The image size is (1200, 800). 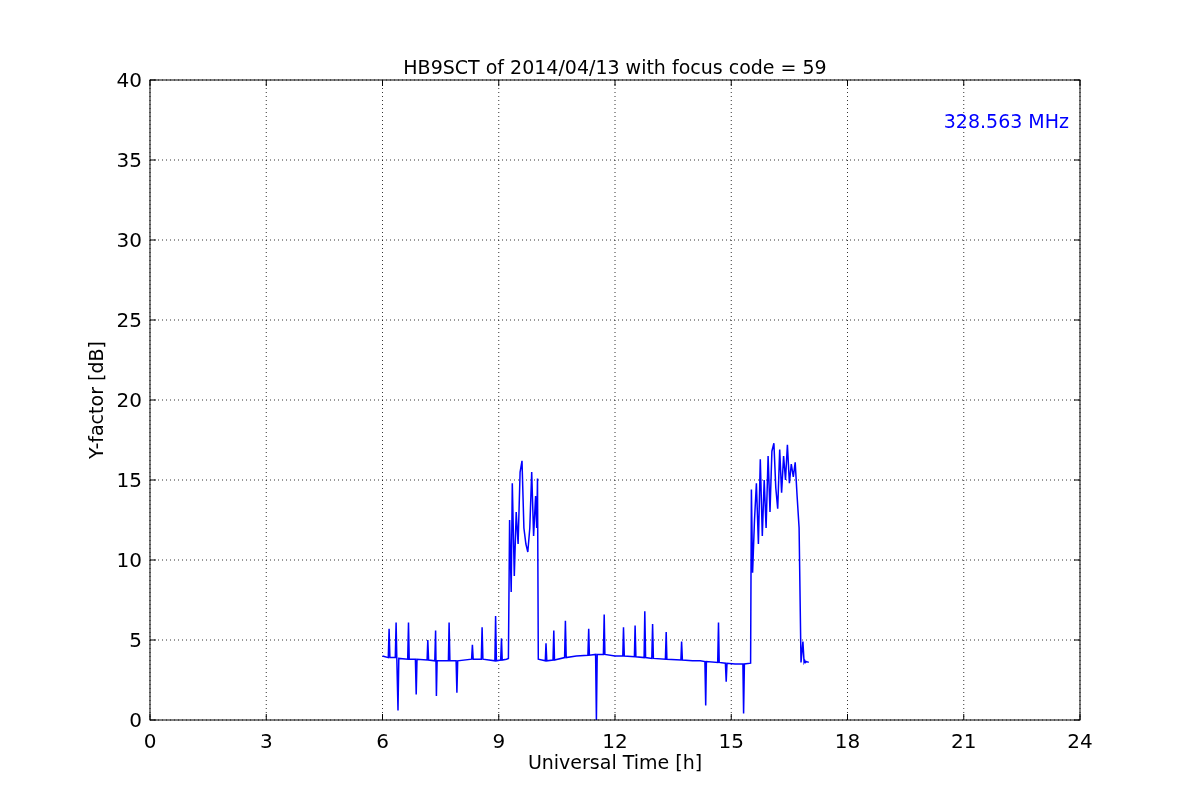 What do you see at coordinates (615, 762) in the screenshot?
I see `x-axis-label: Universal Time [h]` at bounding box center [615, 762].